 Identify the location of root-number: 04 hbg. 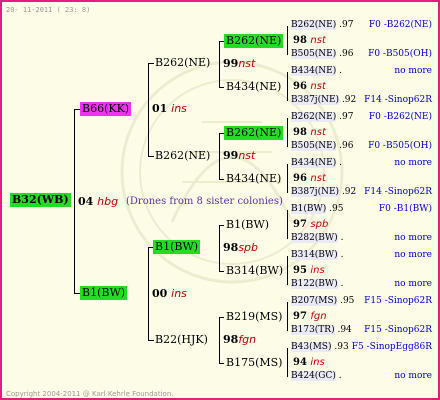
(98, 201).